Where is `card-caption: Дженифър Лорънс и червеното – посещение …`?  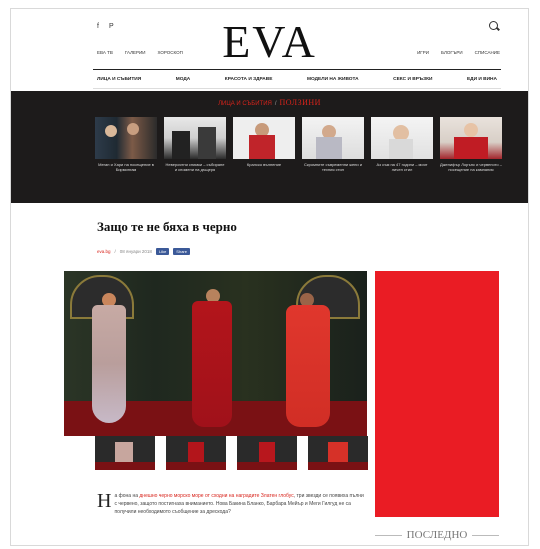
card-caption: Дженифър Лорънс и червеното – посещение … is located at coordinates (471, 167).